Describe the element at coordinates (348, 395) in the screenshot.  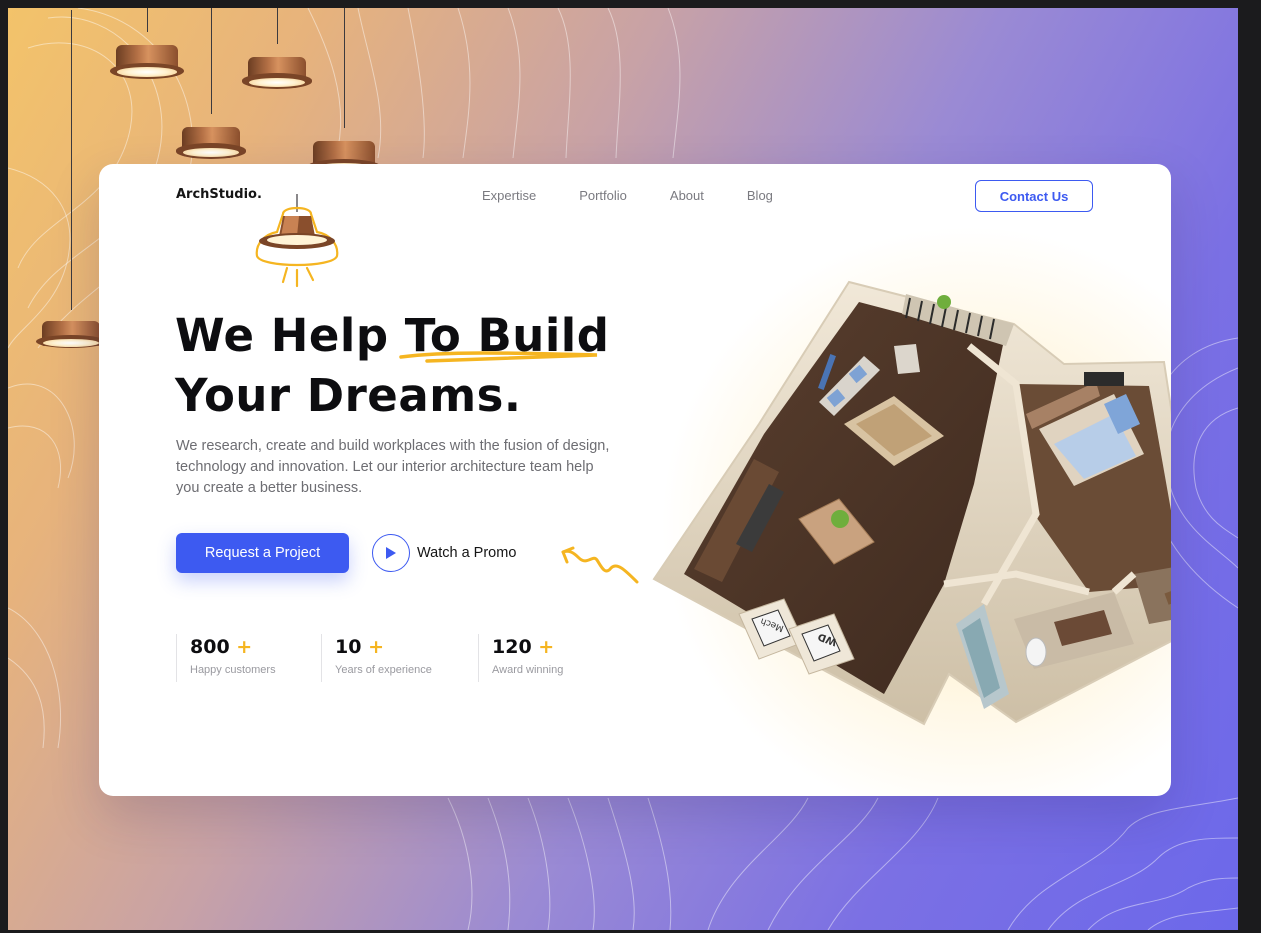
I see `headline-line2: Your Dreams.` at that location.